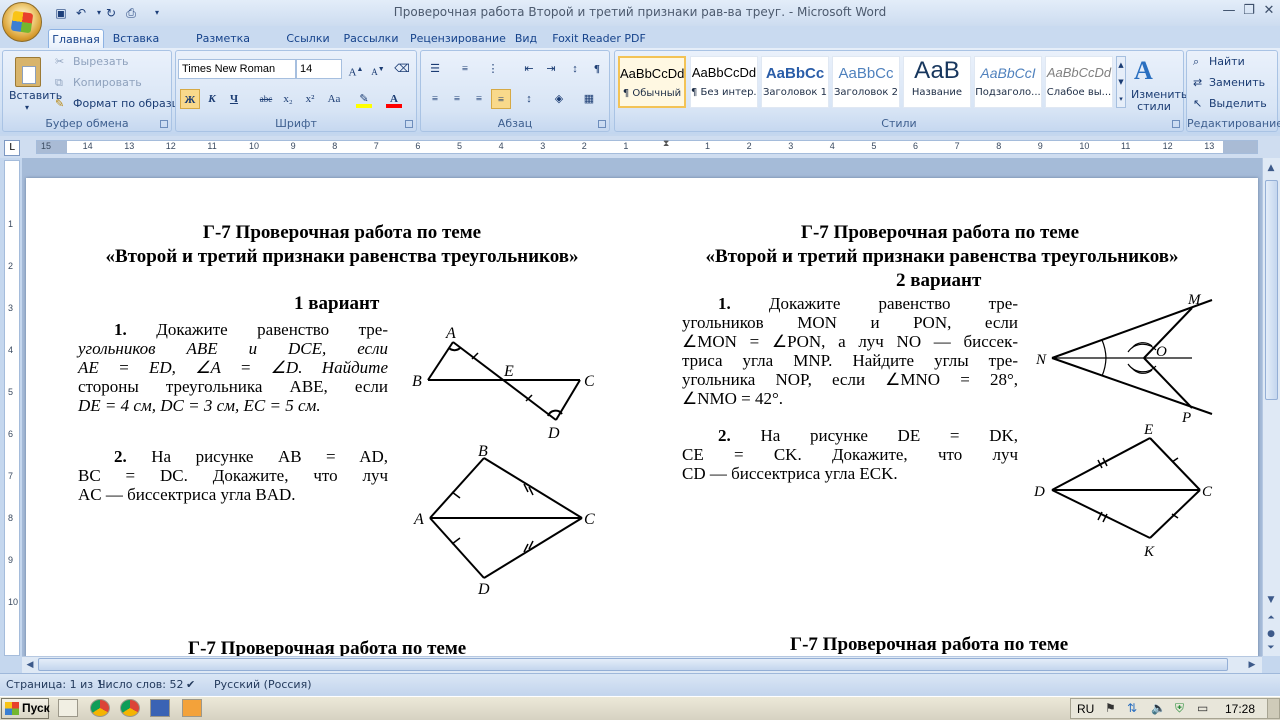 This screenshot has width=1280, height=720. What do you see at coordinates (76, 38) in the screenshot?
I see `tab-home: Главная` at bounding box center [76, 38].